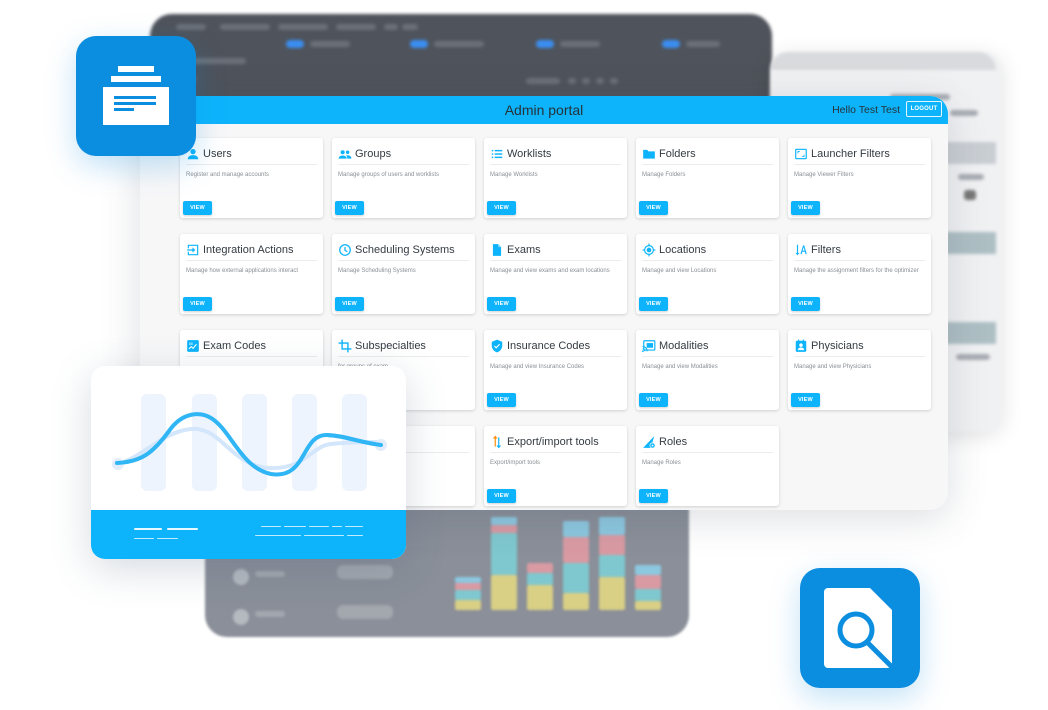 This screenshot has width=1048, height=710. I want to click on admin-card-folders: Folders Manage Folders VIEW, so click(707, 178).